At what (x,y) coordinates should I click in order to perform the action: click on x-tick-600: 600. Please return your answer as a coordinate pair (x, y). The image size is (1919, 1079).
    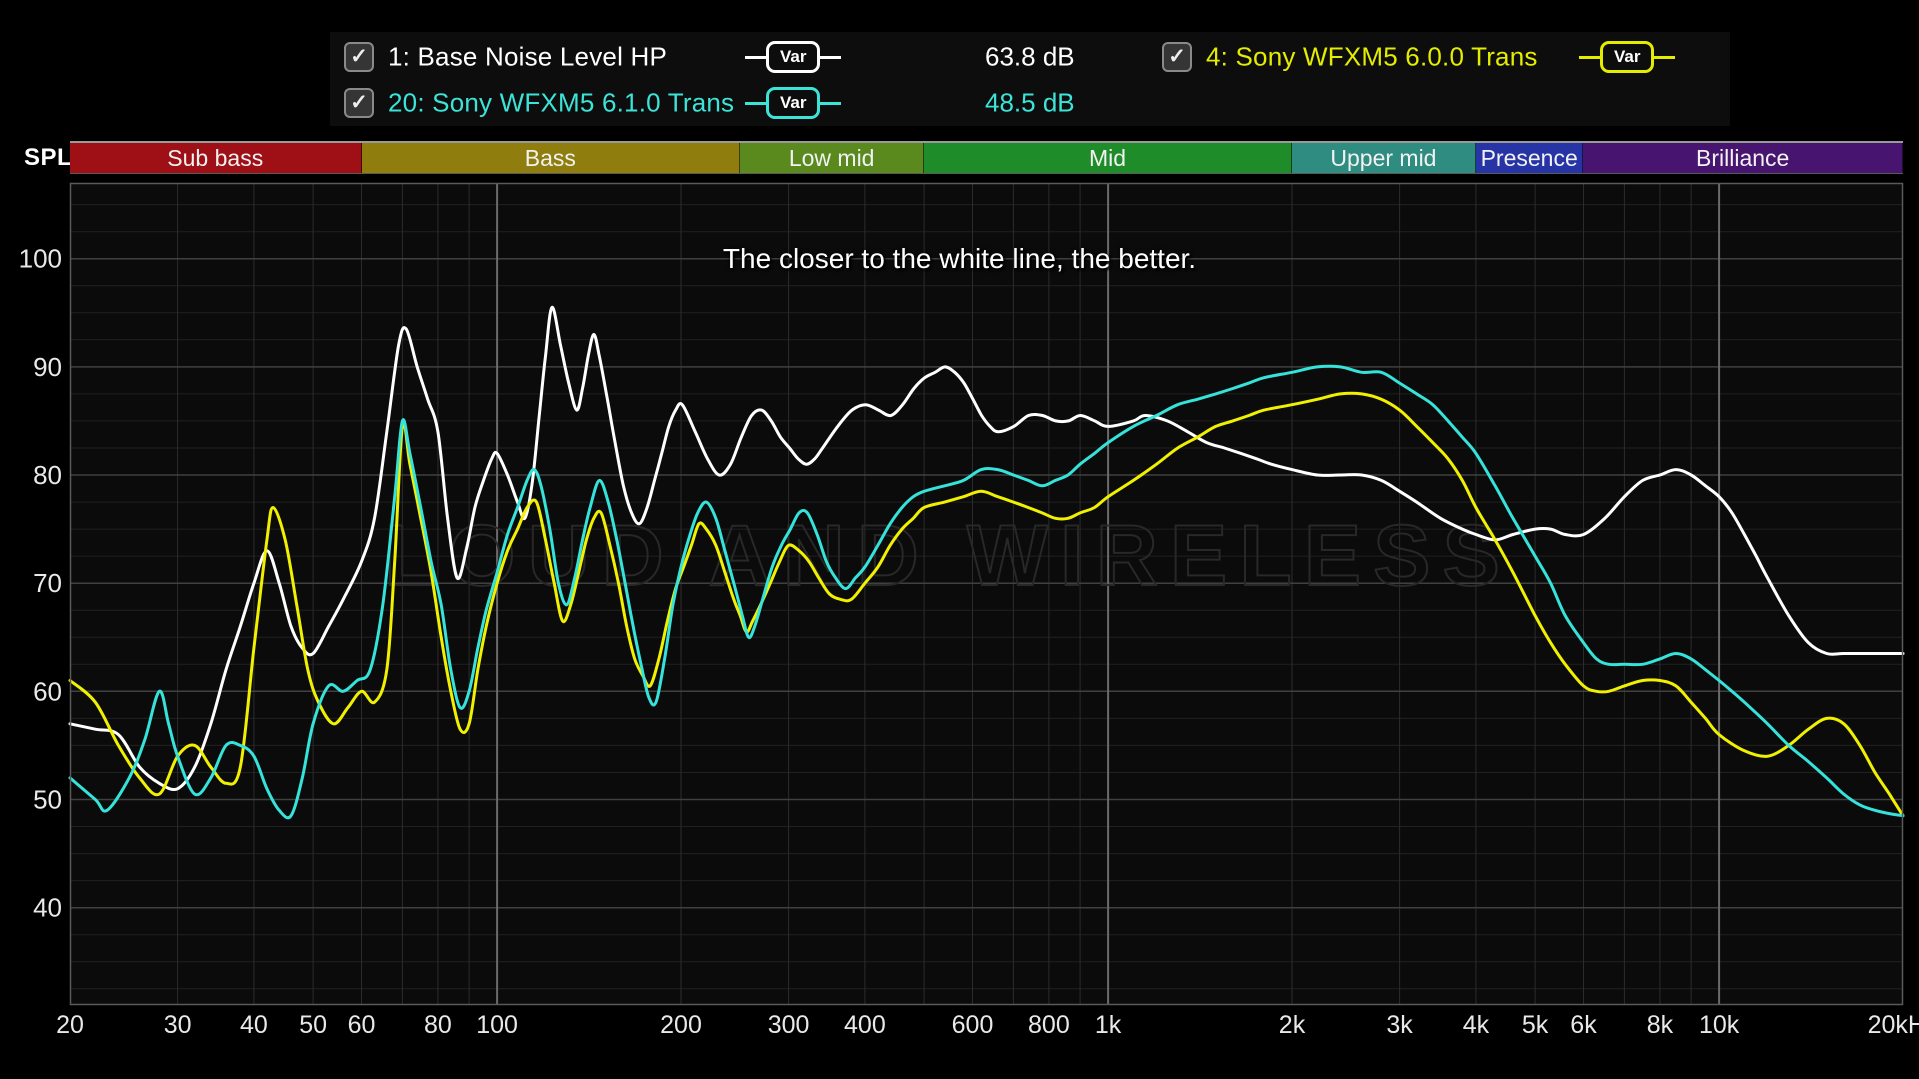
    Looking at the image, I should click on (973, 1025).